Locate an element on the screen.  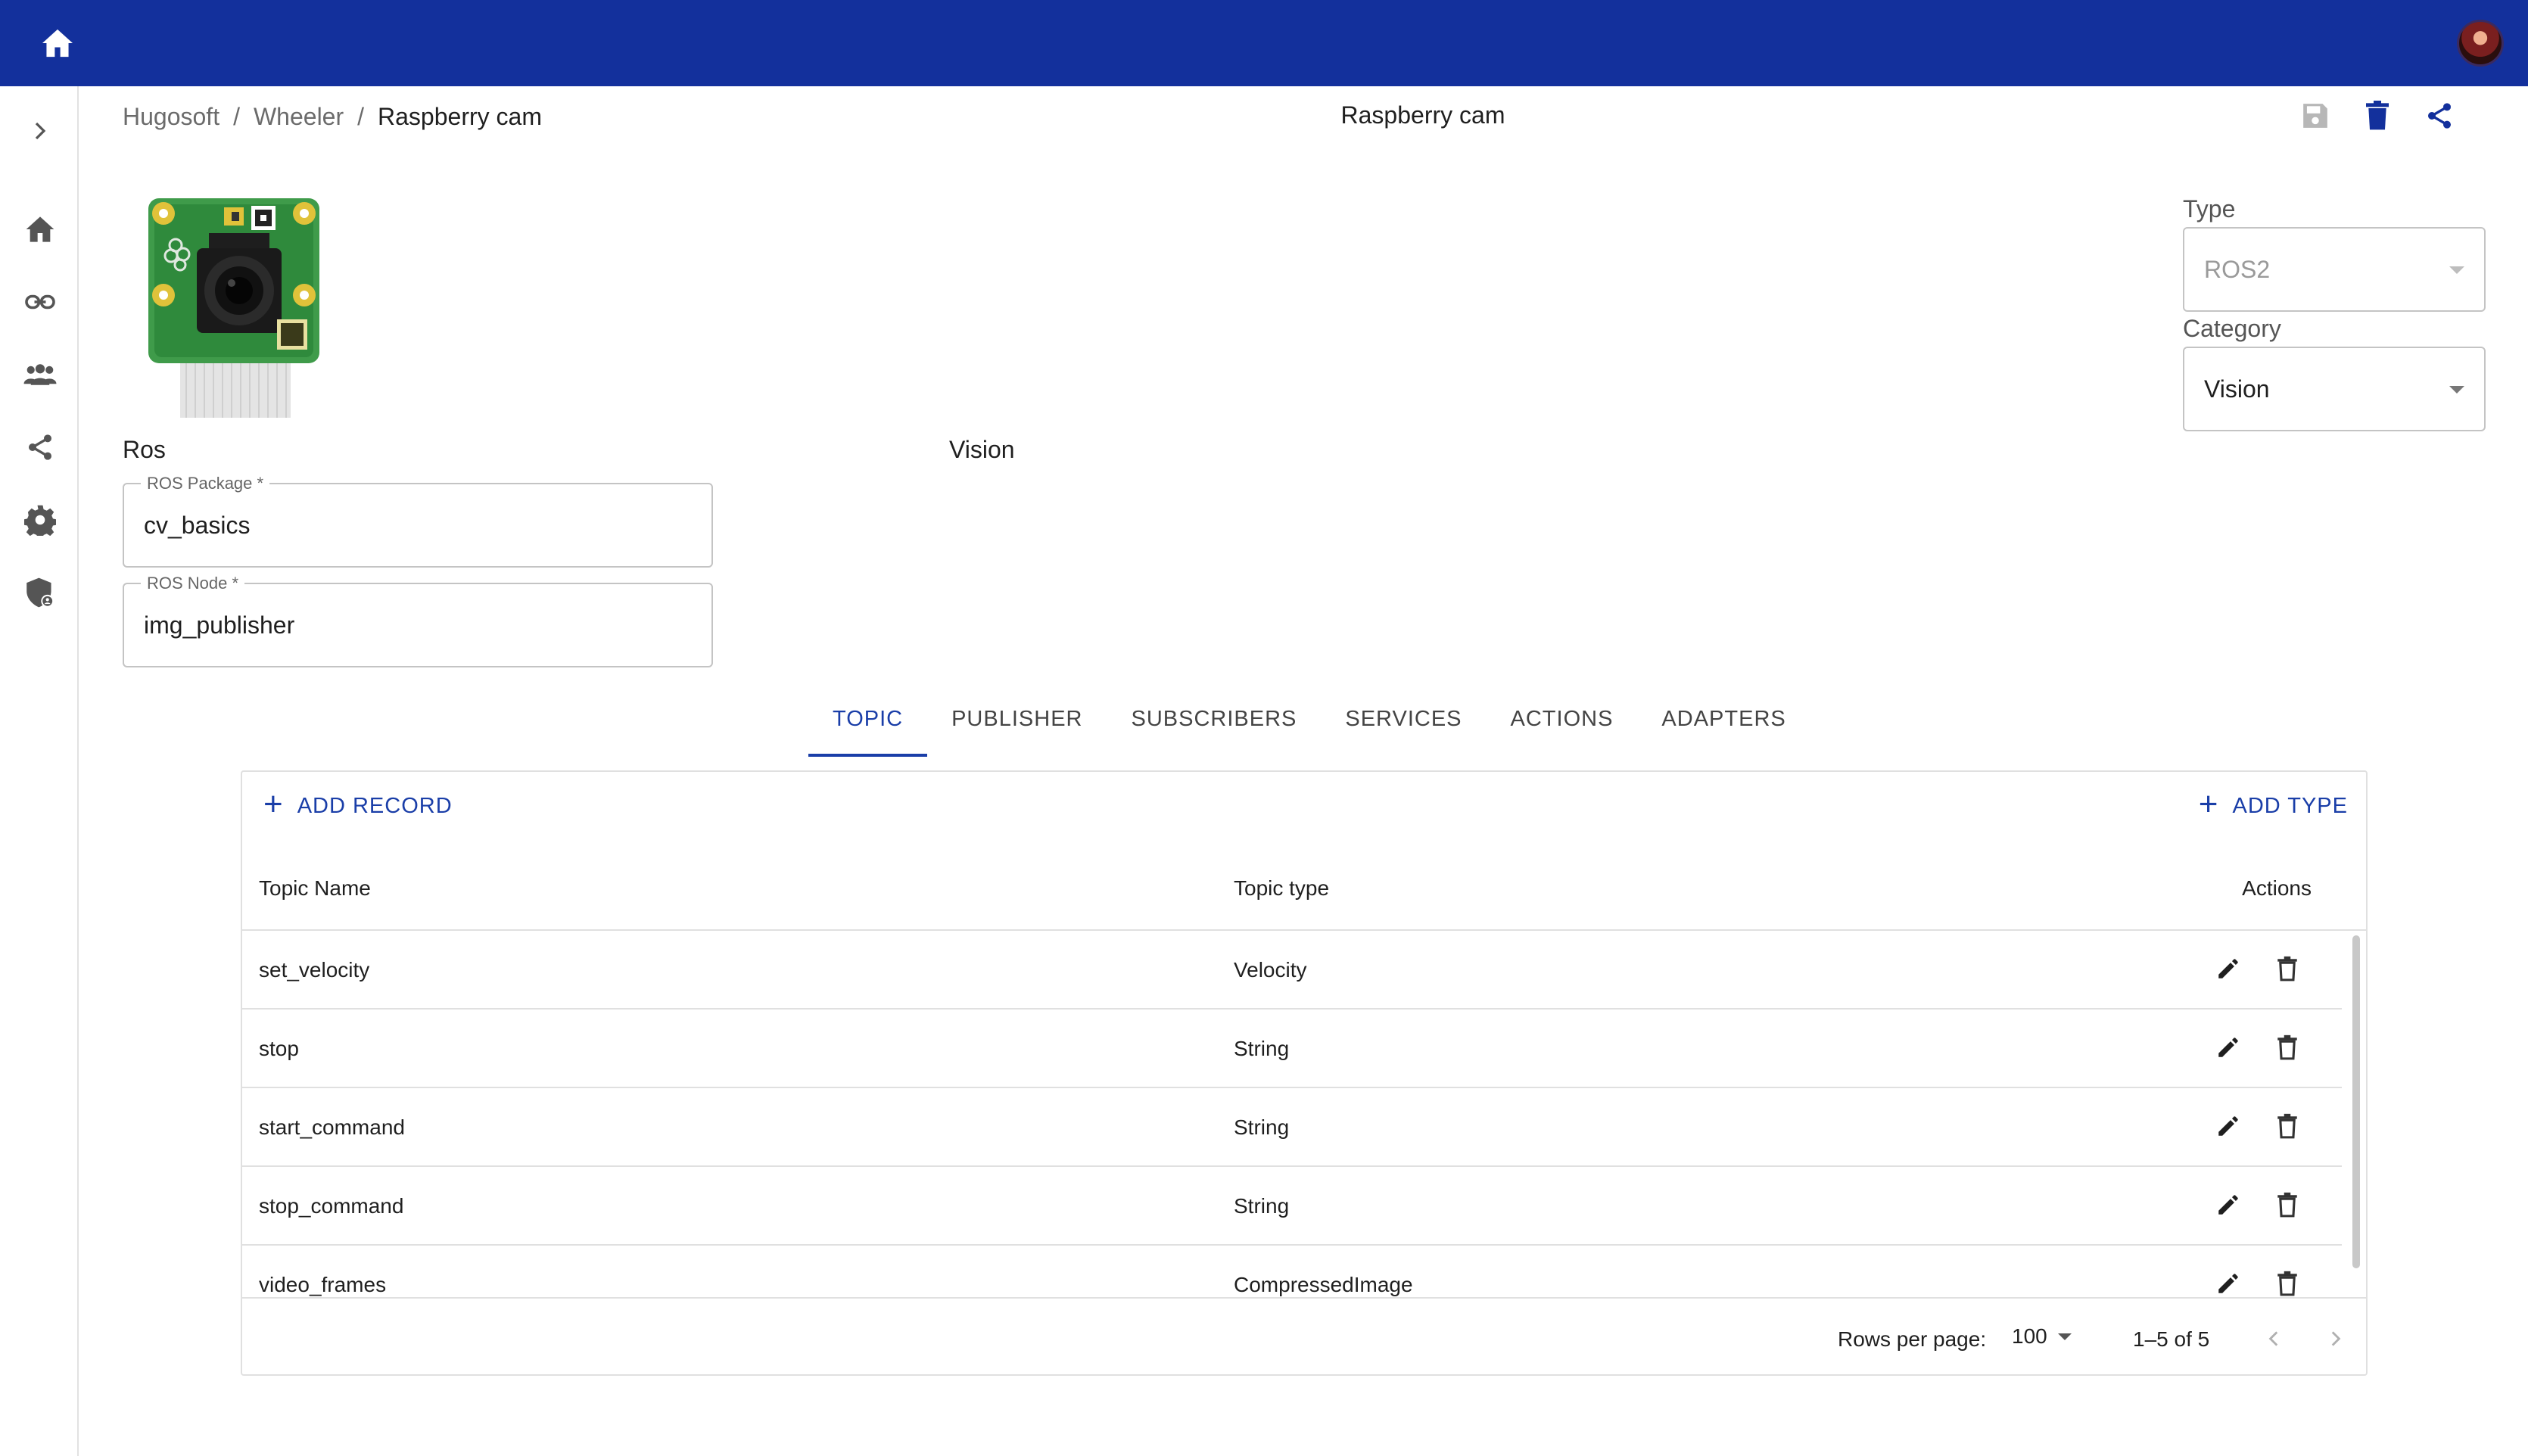
scrollbar-thumb is located at coordinates (2356, 1101).